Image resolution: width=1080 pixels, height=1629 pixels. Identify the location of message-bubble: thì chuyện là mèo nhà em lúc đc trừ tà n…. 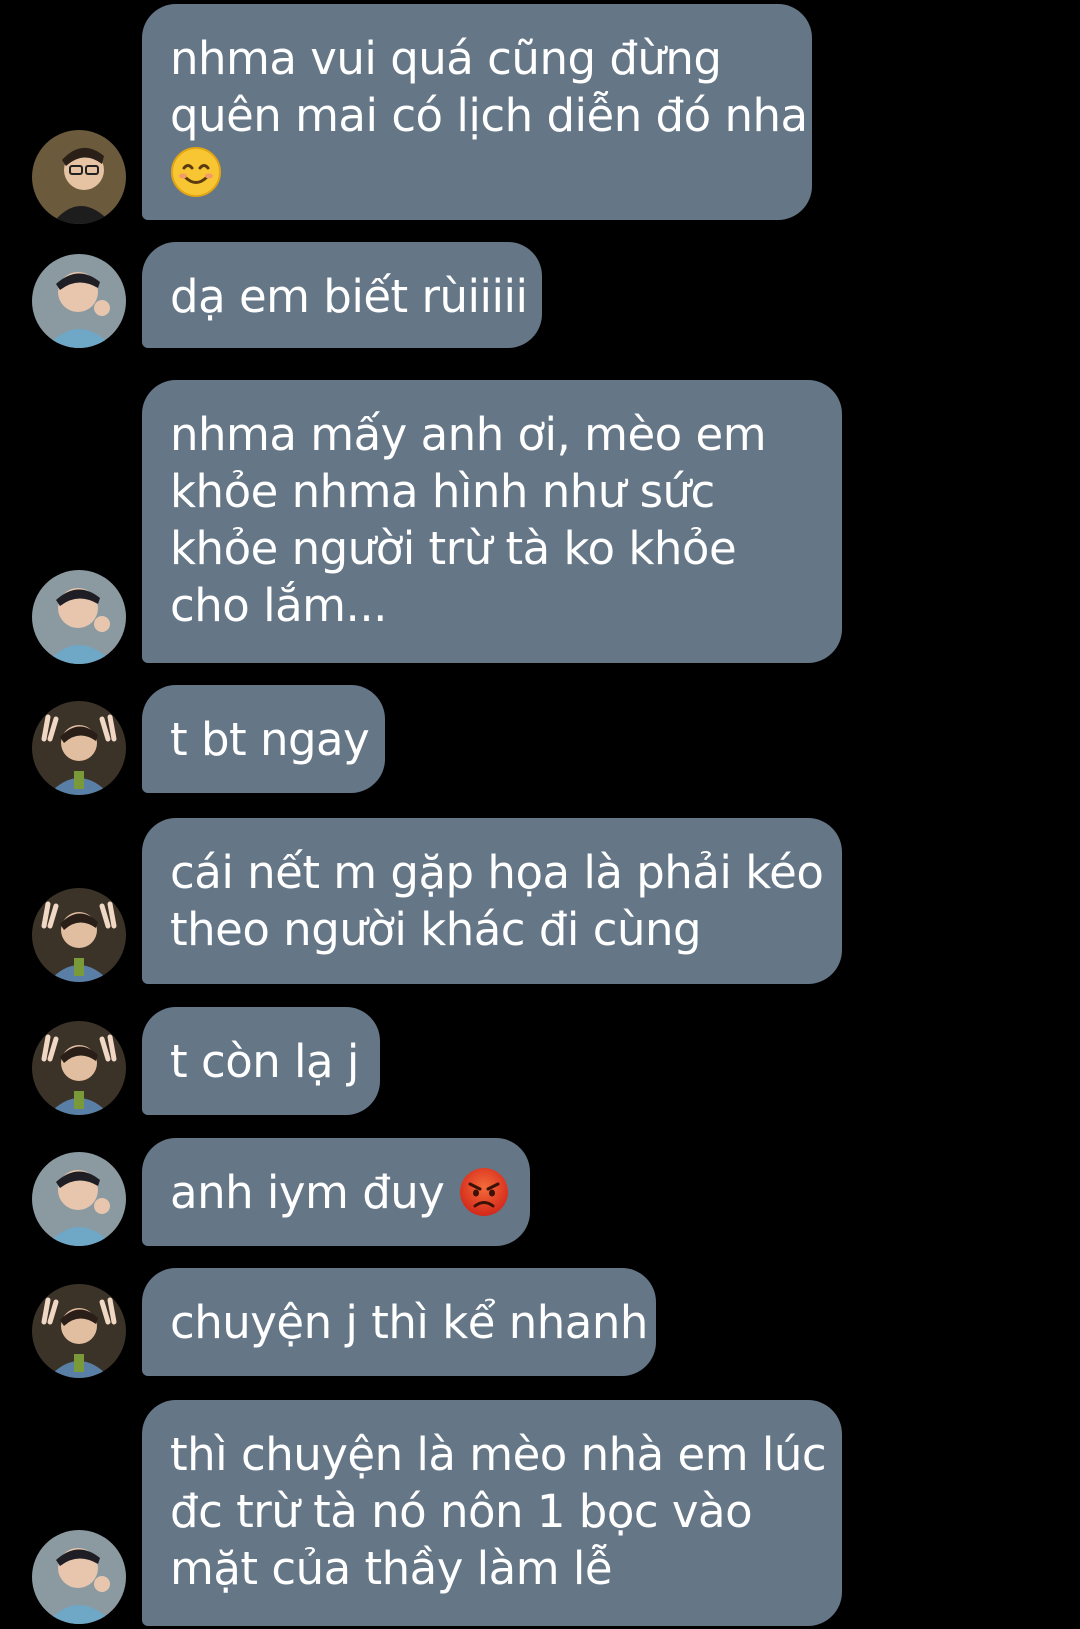
(492, 1513).